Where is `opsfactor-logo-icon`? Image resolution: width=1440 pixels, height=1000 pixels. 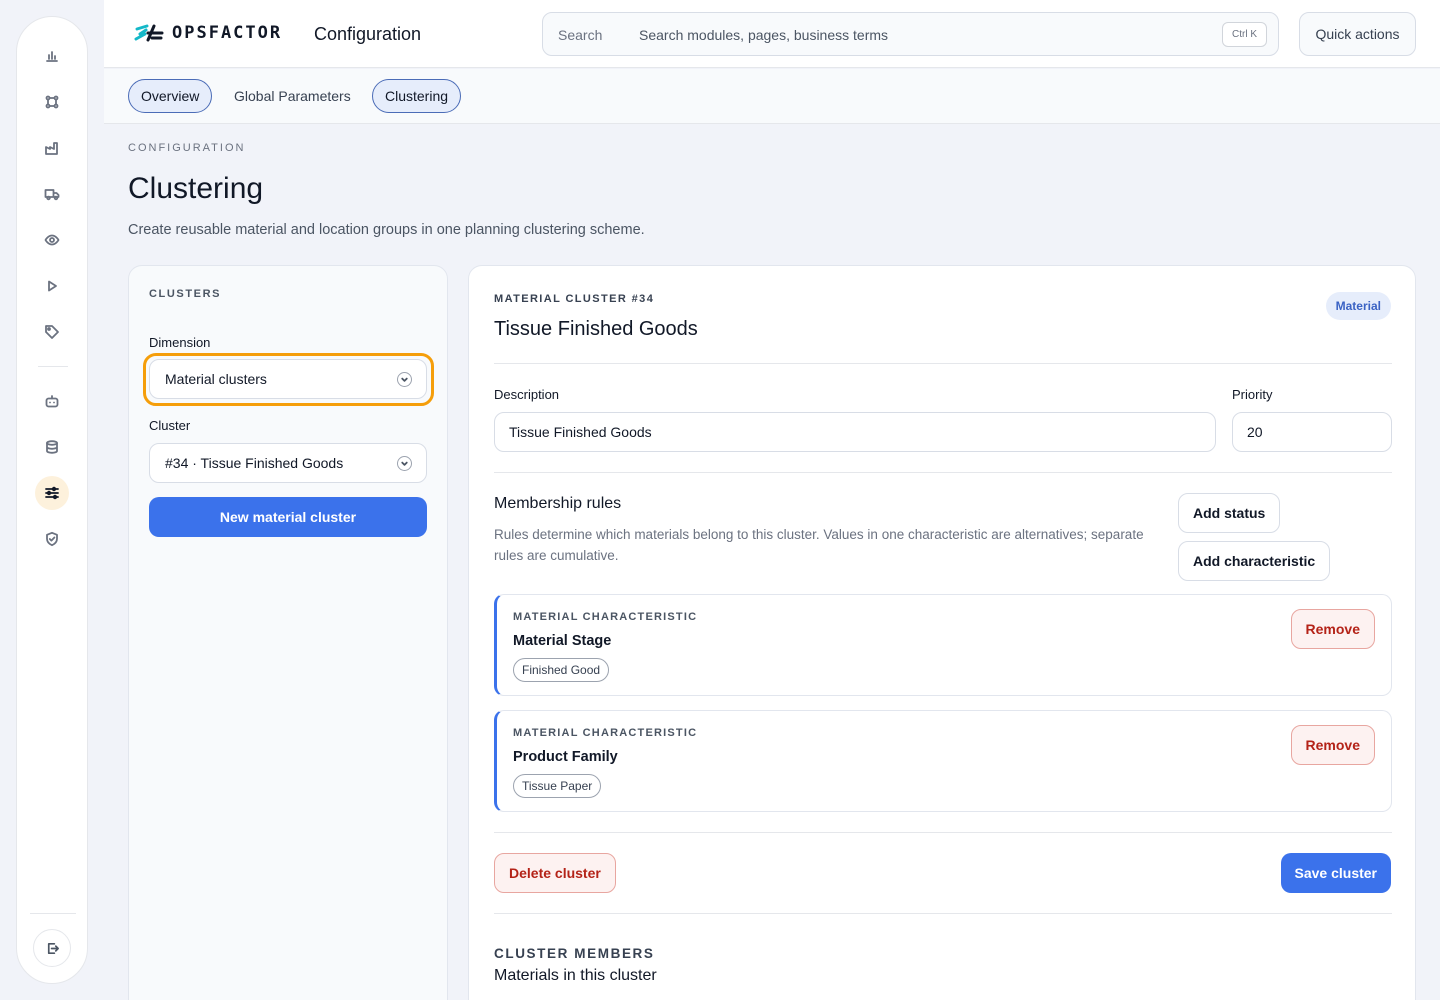
opsfactor-logo-icon is located at coordinates (149, 33).